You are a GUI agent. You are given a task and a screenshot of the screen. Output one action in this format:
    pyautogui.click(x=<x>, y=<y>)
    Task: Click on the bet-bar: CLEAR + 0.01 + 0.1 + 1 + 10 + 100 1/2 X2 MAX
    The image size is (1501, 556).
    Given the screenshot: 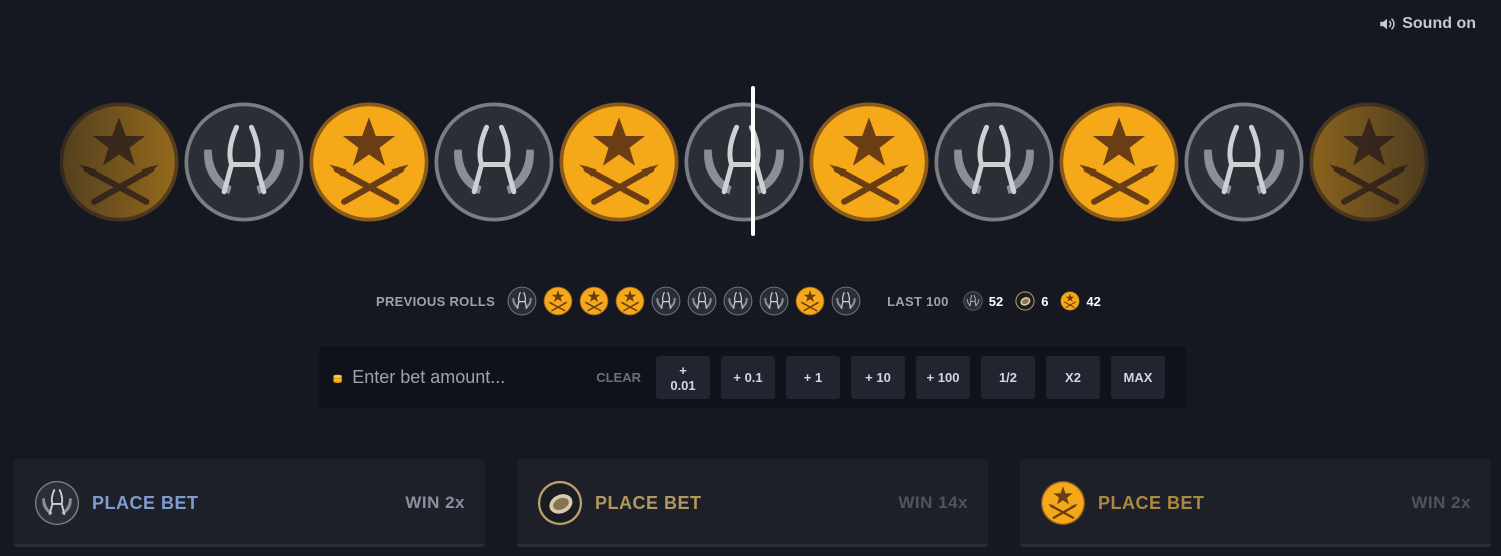 What is the action you would take?
    pyautogui.click(x=752, y=377)
    